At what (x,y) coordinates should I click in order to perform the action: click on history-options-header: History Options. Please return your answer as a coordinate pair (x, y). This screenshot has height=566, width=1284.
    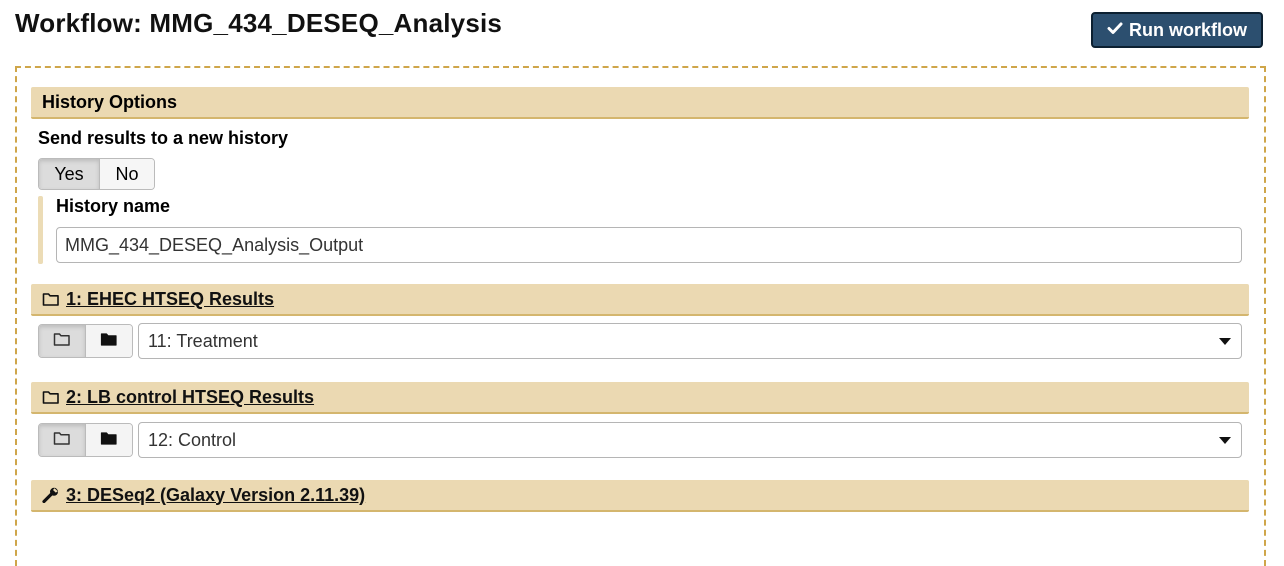
    Looking at the image, I should click on (640, 103).